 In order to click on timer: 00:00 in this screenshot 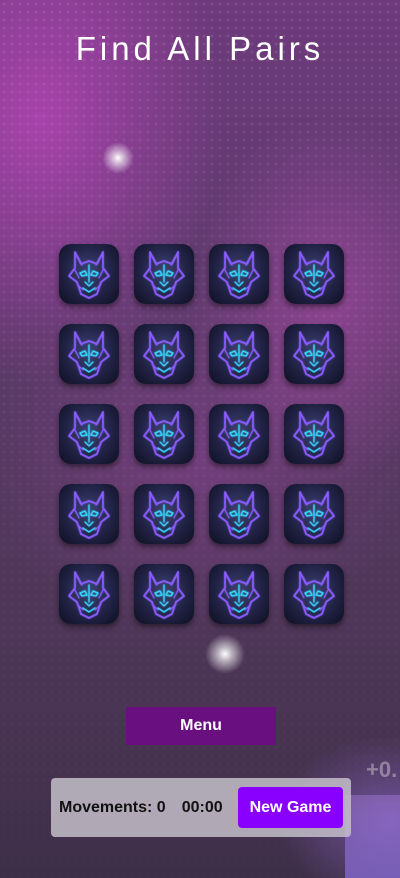, I will do `click(202, 807)`.